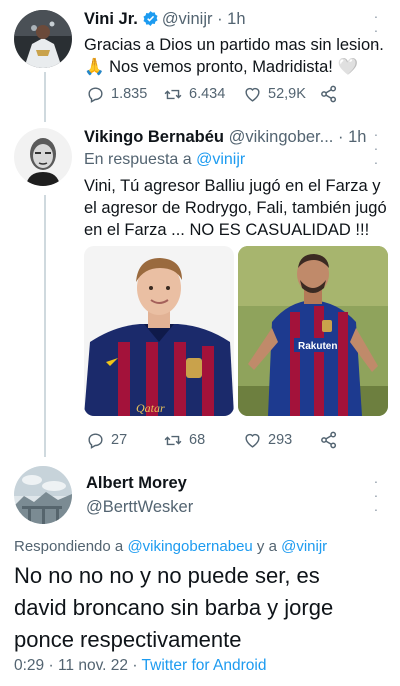 Image resolution: width=400 pixels, height=686 pixels. I want to click on tweet1-header: Vini Jr. @vinijr · 1h, so click(165, 21).